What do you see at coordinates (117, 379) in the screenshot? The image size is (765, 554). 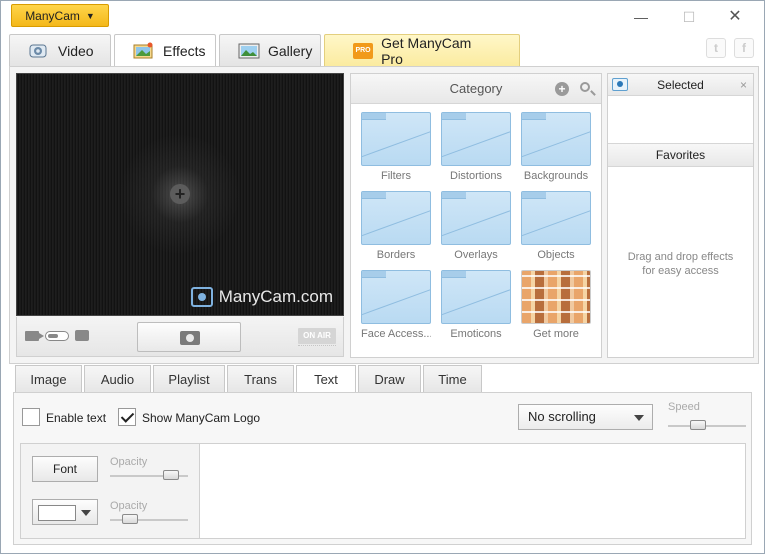 I see `tab-audio: Audio` at bounding box center [117, 379].